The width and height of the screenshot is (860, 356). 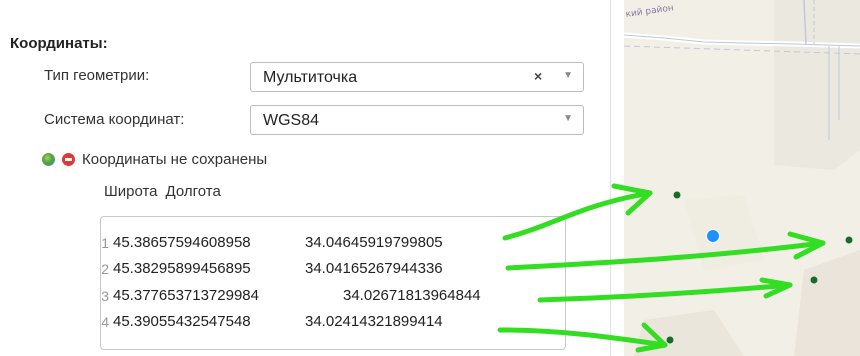 I want to click on coordinate-system-value: WGS84, so click(x=291, y=120).